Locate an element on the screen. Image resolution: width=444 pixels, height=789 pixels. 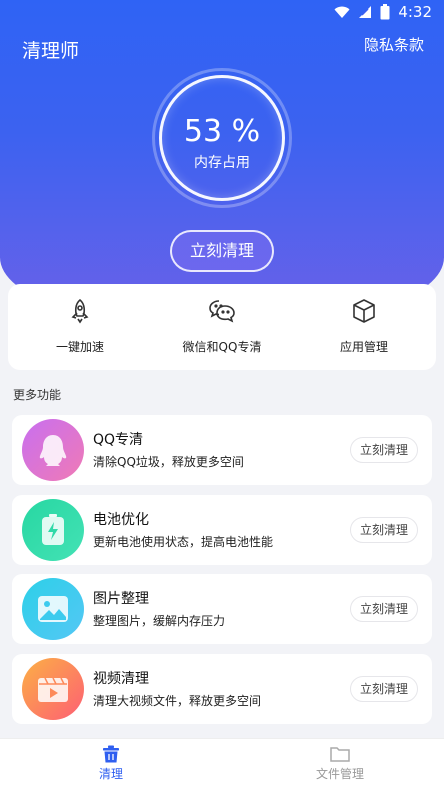
quick-action-label: 应用管理 is located at coordinates (363, 347).